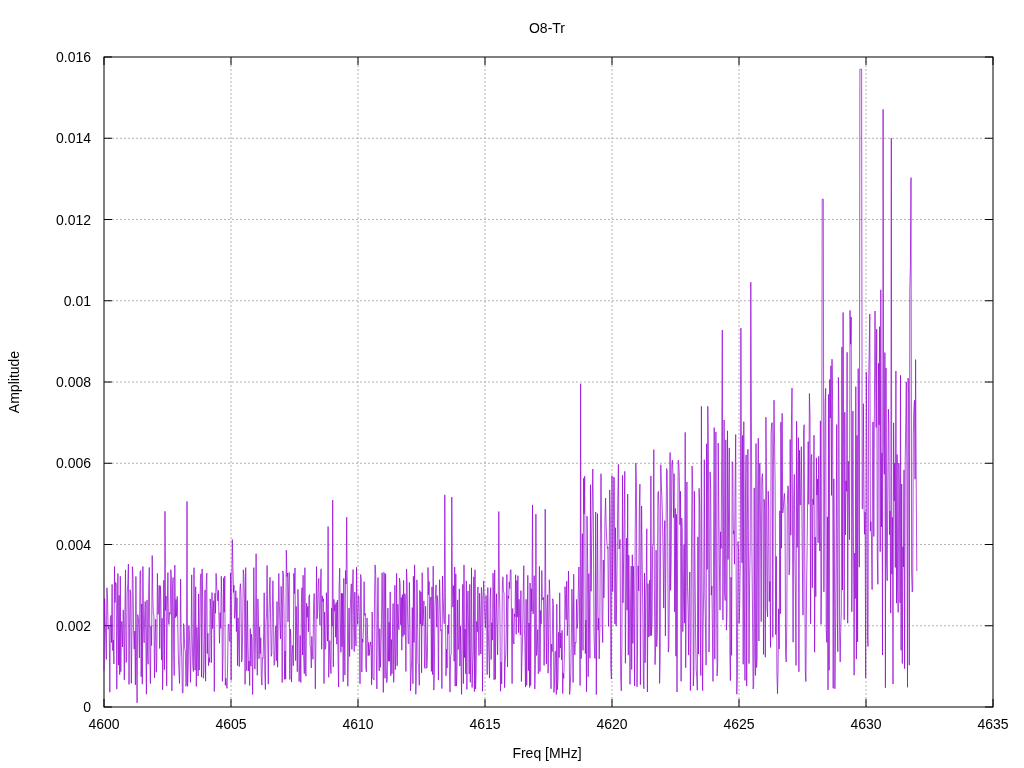 The width and height of the screenshot is (1024, 768). What do you see at coordinates (87, 707) in the screenshot?
I see `y-tick-label: 0` at bounding box center [87, 707].